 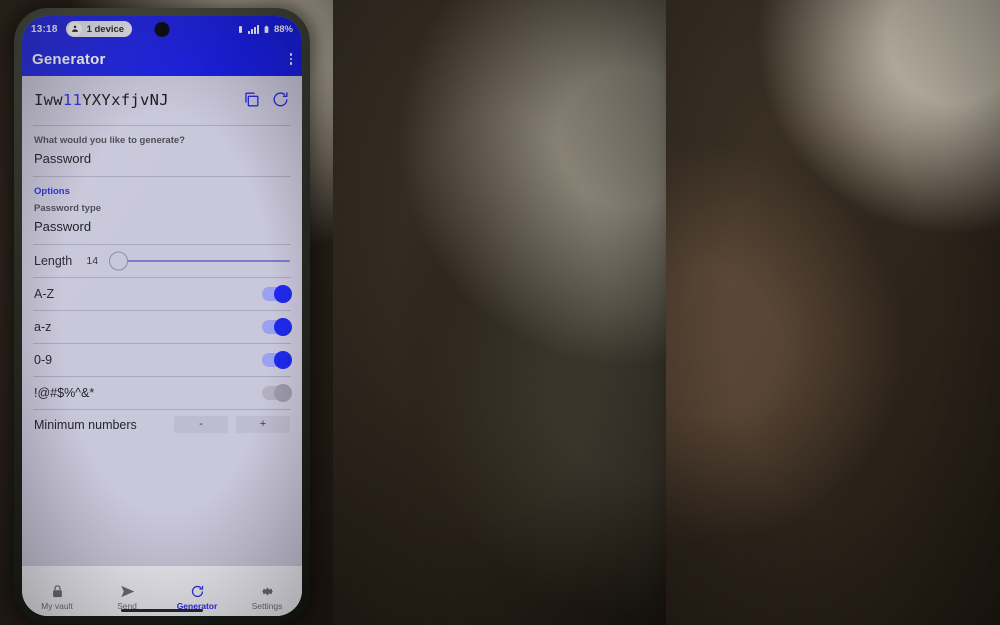 What do you see at coordinates (277, 327) in the screenshot?
I see `toggle-lowercase` at bounding box center [277, 327].